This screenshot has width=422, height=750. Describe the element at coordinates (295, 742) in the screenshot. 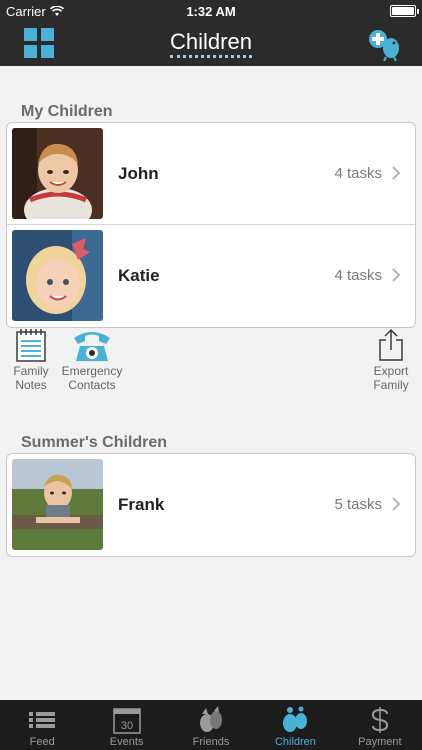

I see `tab-label: Children` at that location.